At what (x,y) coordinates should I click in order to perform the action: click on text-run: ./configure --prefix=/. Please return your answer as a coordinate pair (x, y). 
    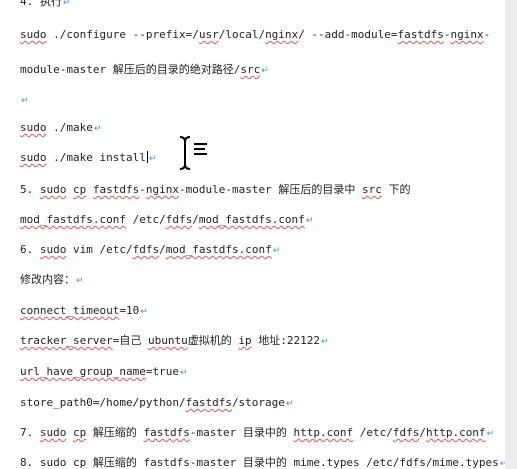
    Looking at the image, I should click on (122, 34).